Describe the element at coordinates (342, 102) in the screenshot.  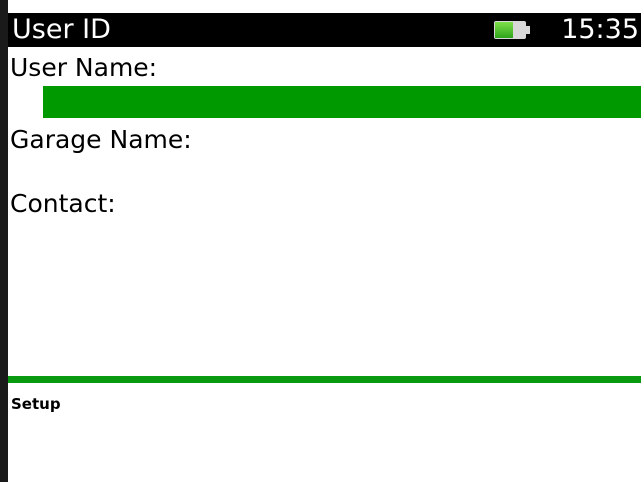
I see `user-name-field` at that location.